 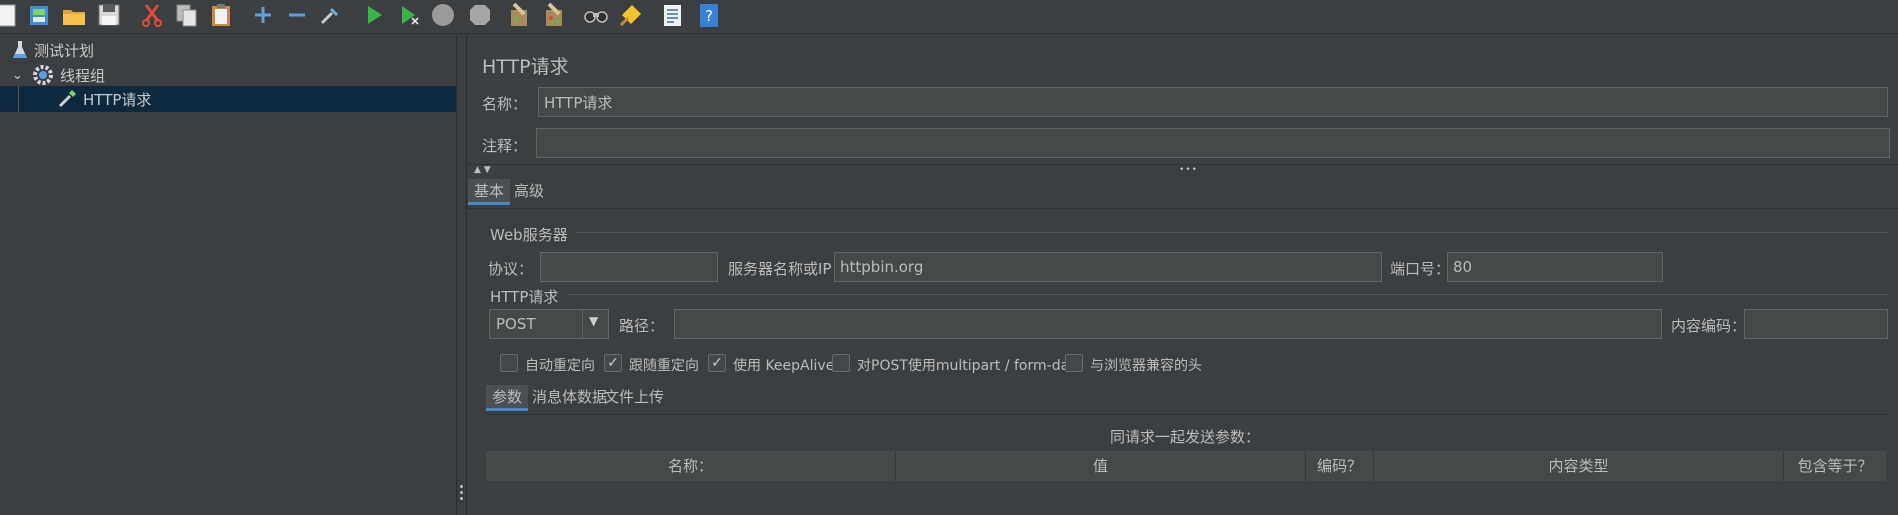 I want to click on shutdown-icon, so click(x=480, y=15).